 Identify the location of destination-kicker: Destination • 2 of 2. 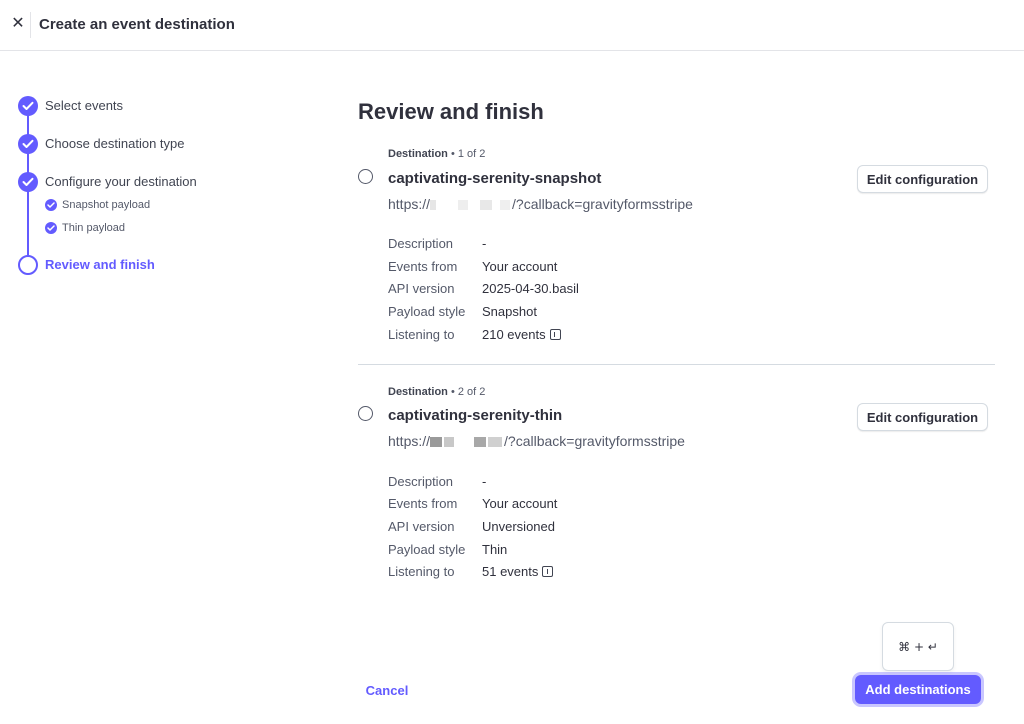
(437, 392).